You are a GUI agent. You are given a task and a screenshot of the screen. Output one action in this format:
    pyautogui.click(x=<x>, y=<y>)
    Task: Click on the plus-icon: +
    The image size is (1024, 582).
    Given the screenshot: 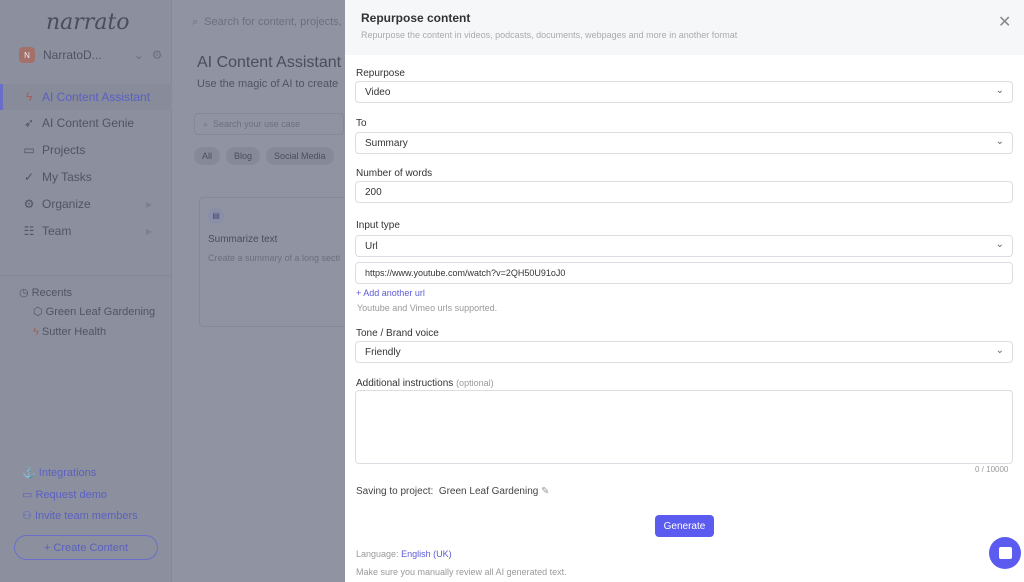 What is the action you would take?
    pyautogui.click(x=359, y=293)
    